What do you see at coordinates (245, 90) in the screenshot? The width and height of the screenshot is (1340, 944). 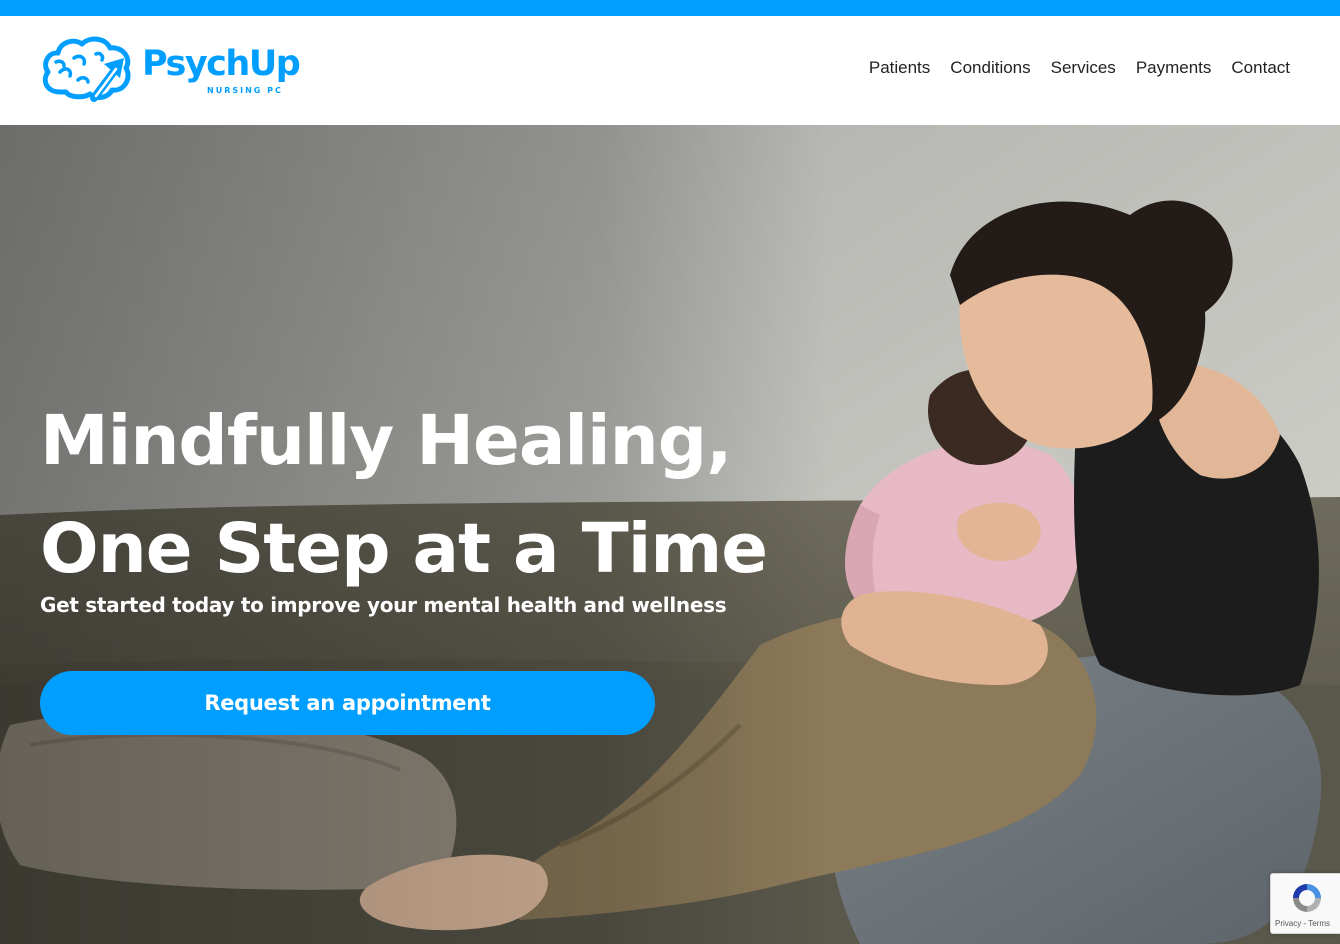 I see `brand-tagline: NURSING PC` at bounding box center [245, 90].